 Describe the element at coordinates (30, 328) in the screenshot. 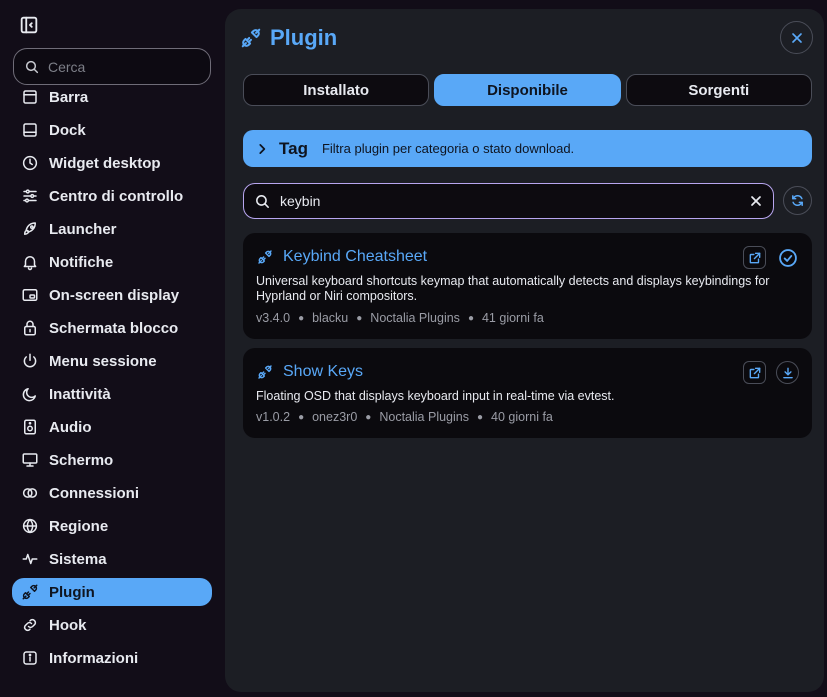

I see `lock-icon` at that location.